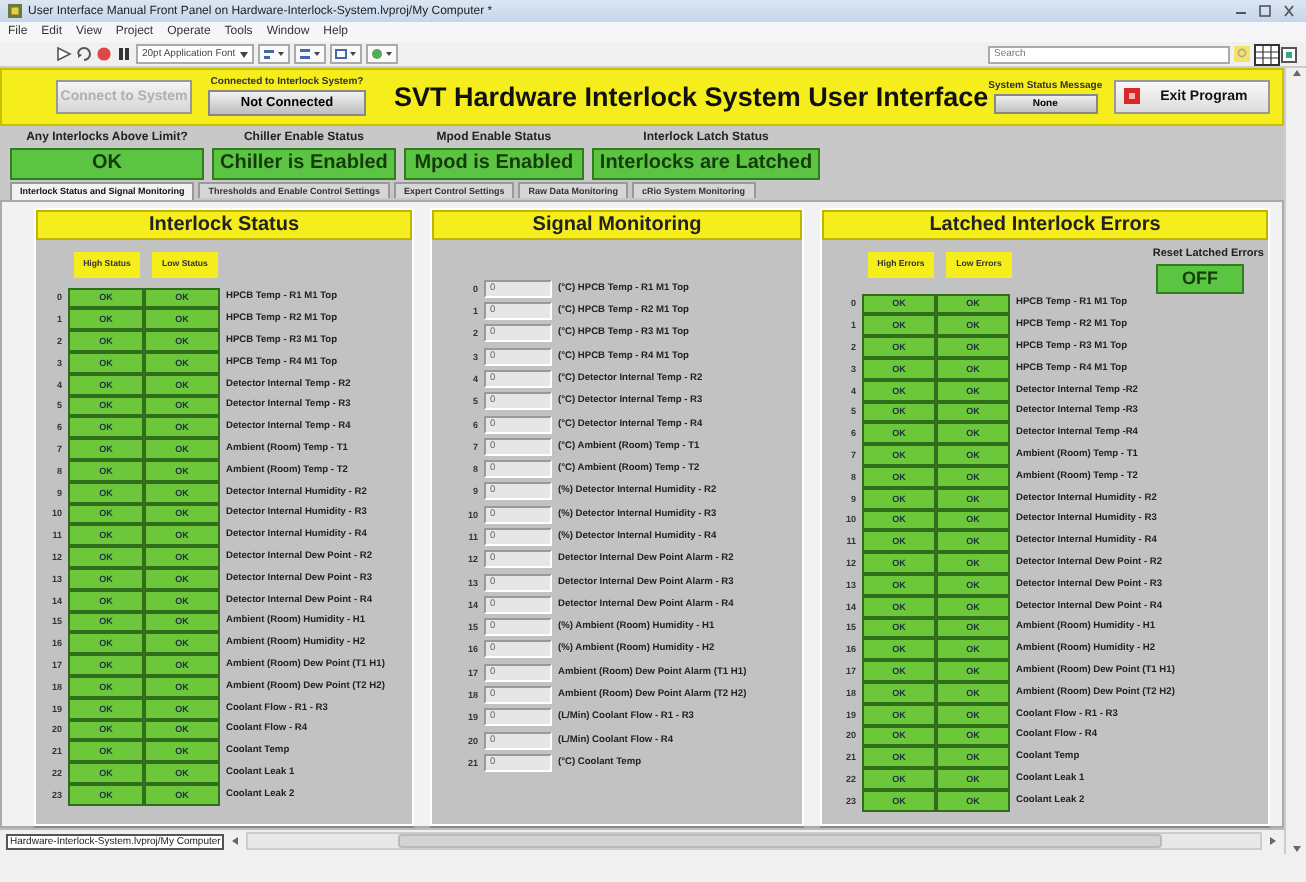 The height and width of the screenshot is (882, 1306). What do you see at coordinates (1273, 841) in the screenshot?
I see `scroll-right-icon` at bounding box center [1273, 841].